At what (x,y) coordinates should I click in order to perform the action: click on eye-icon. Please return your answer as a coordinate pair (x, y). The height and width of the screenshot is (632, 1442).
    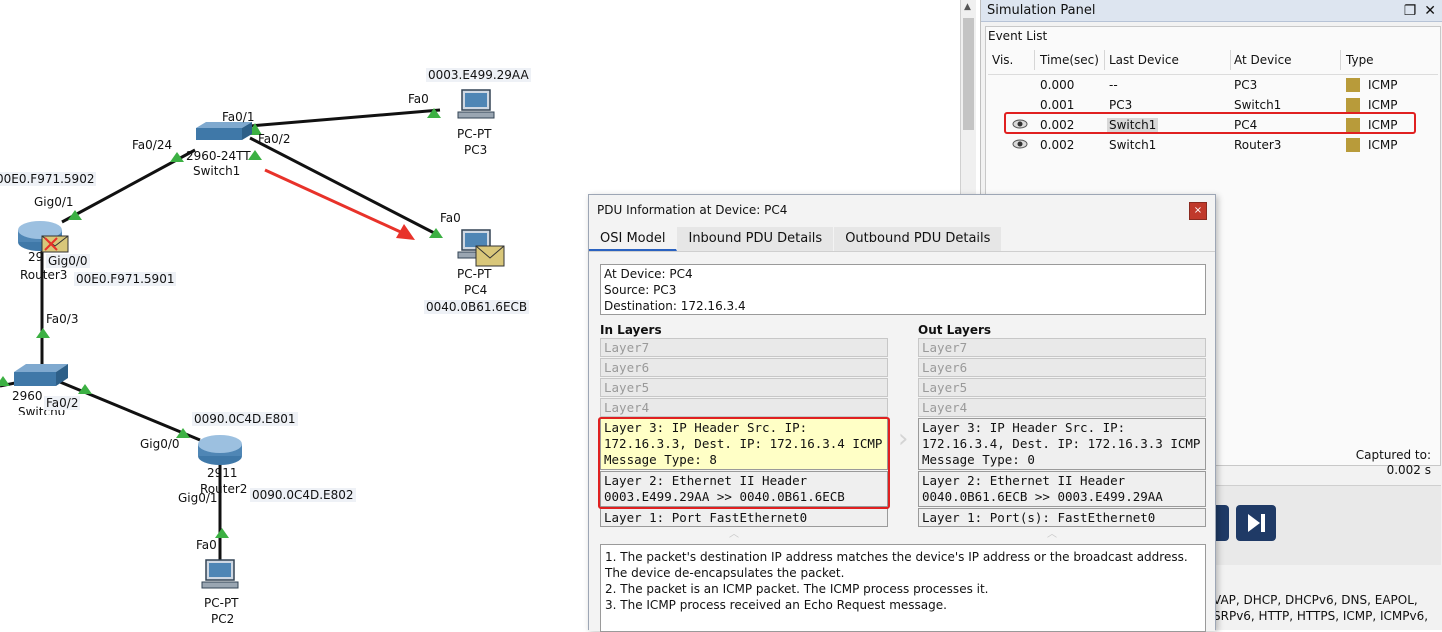
    Looking at the image, I should click on (1020, 144).